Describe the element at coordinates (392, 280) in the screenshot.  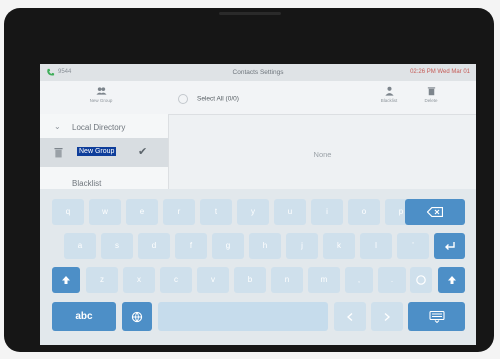
I see `key-period: .` at that location.